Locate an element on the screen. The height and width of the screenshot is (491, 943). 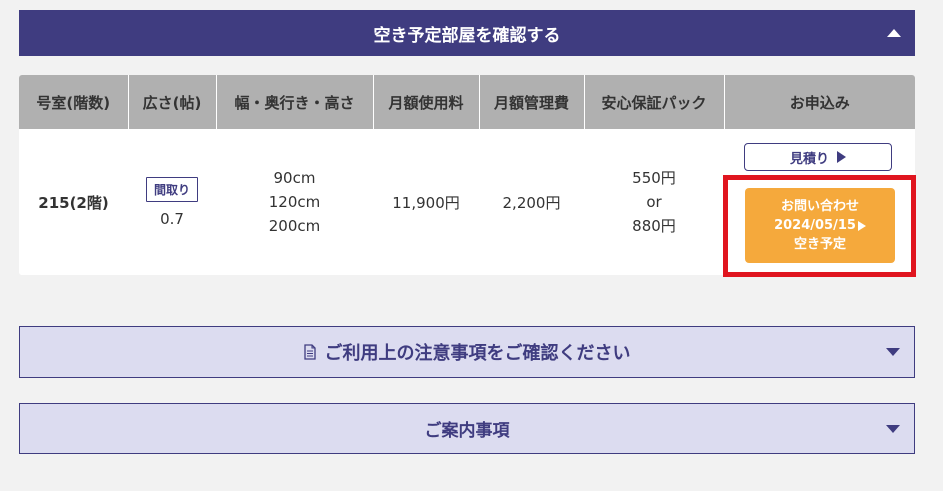
guarantee-or: or is located at coordinates (654, 202).